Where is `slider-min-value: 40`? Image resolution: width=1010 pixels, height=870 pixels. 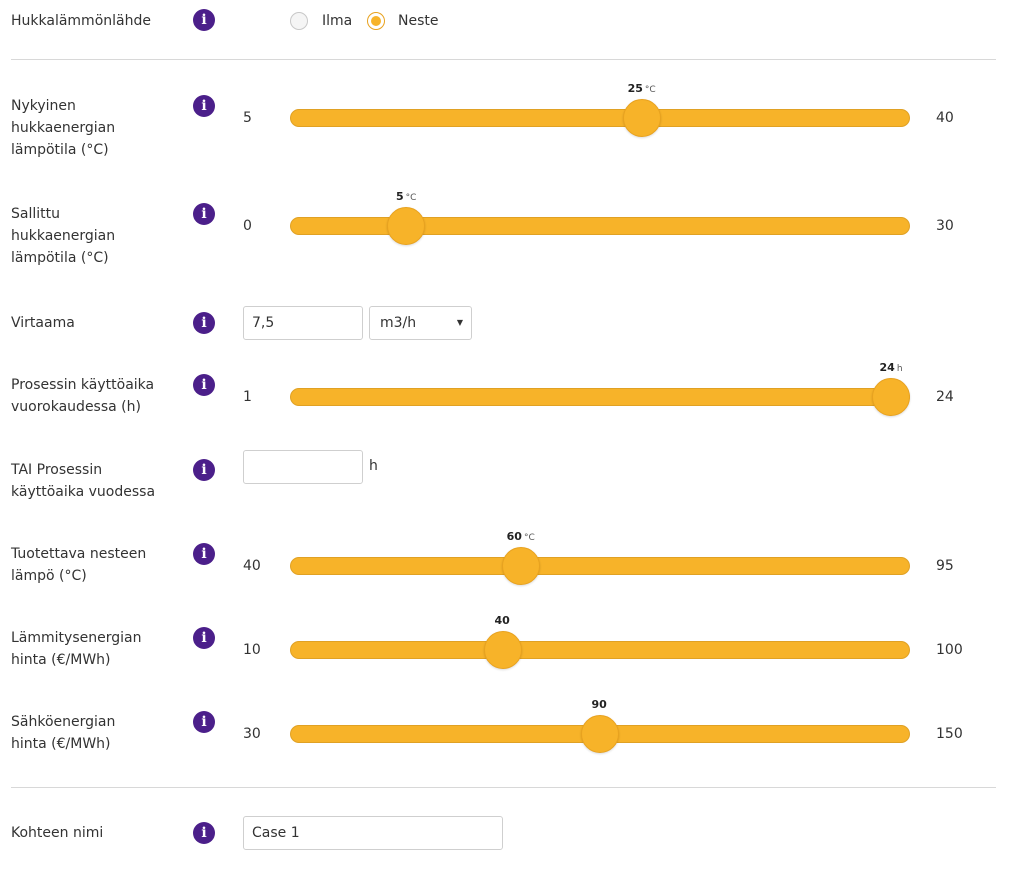 slider-min-value: 40 is located at coordinates (252, 566).